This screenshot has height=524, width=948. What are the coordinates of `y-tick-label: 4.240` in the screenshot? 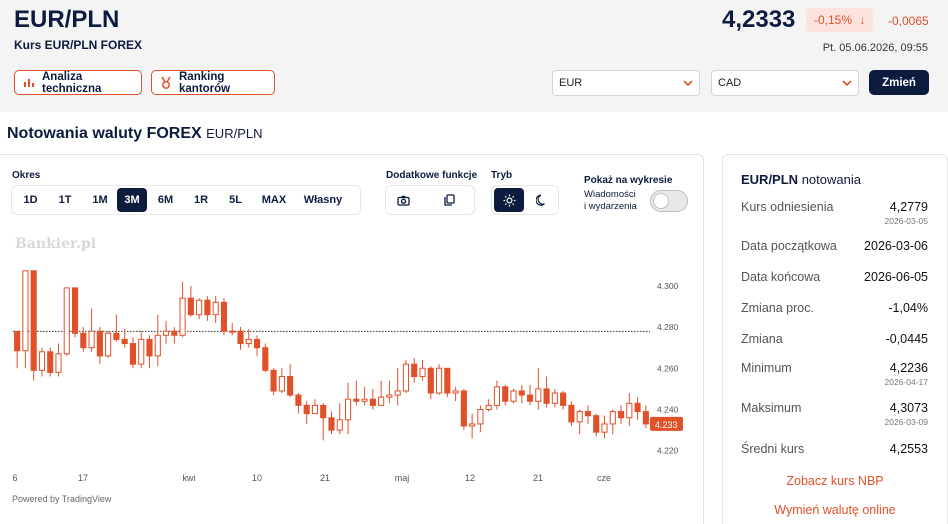 It's located at (668, 410).